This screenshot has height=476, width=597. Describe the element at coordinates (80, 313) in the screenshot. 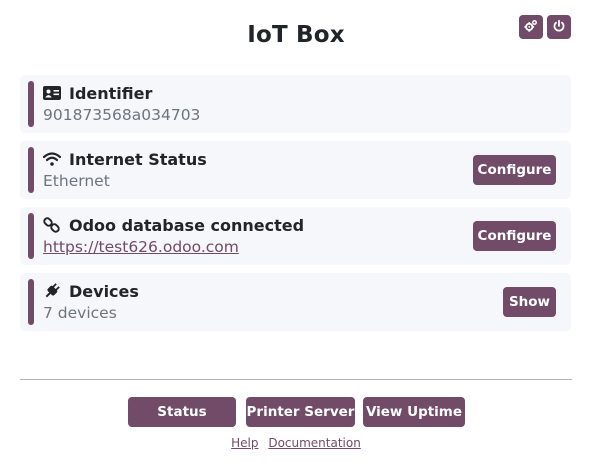

I see `devices-count: 7 devices` at that location.